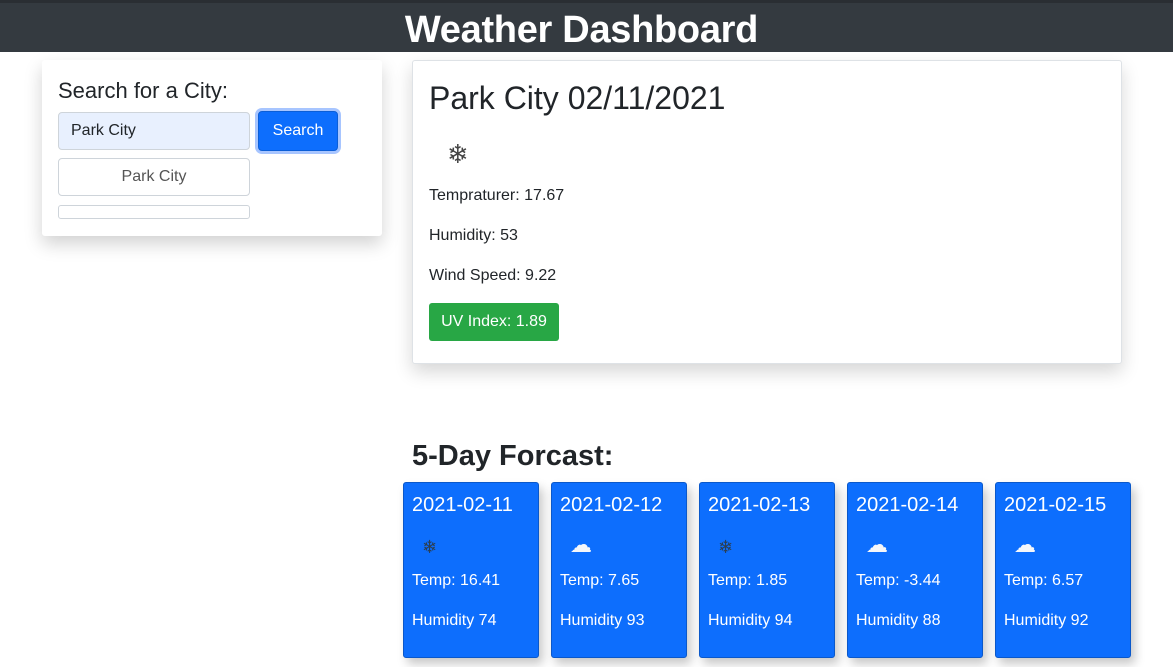 The width and height of the screenshot is (1173, 667). What do you see at coordinates (600, 580) in the screenshot?
I see `forecast-temp: Temp: 7.65` at bounding box center [600, 580].